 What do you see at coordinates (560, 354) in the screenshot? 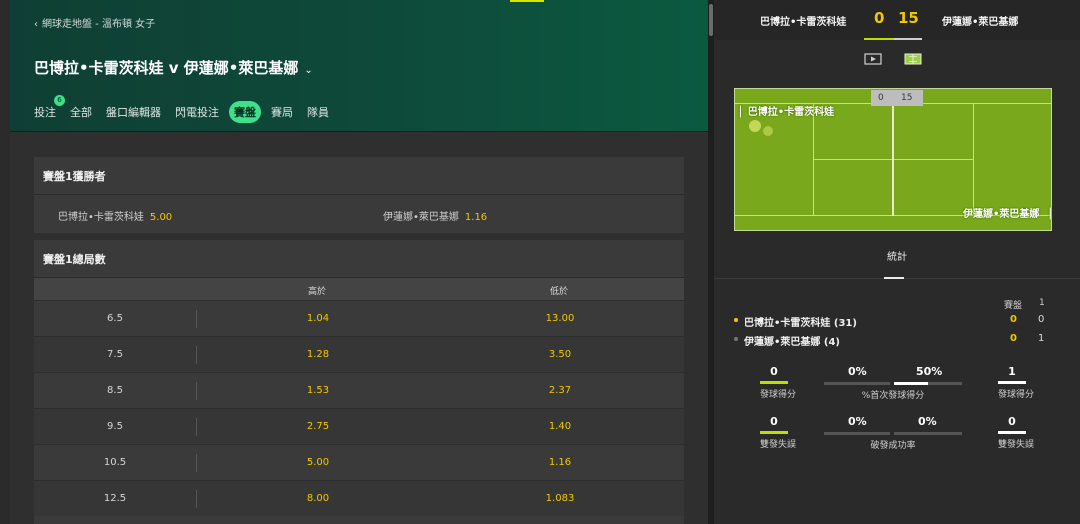
I see `under-odds: 3.50` at bounding box center [560, 354].